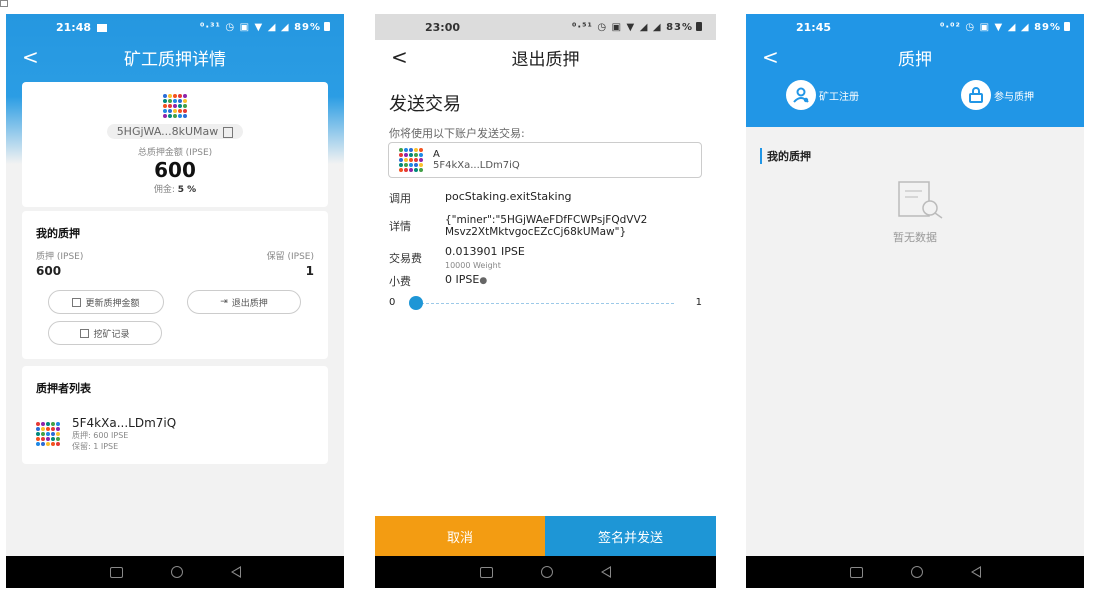  What do you see at coordinates (228, 132) in the screenshot?
I see `copy-icon` at bounding box center [228, 132].